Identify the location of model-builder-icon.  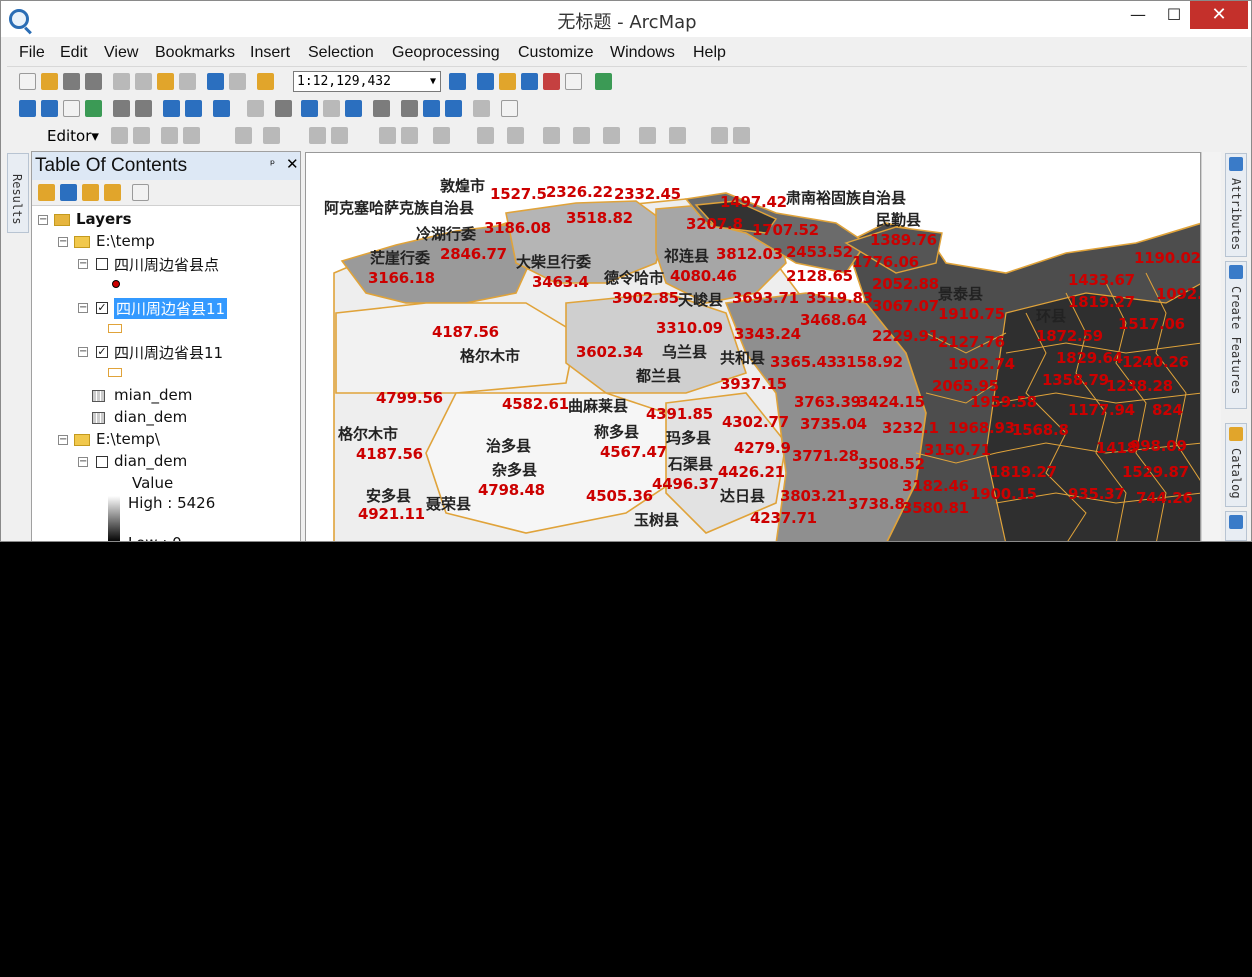
(603, 81).